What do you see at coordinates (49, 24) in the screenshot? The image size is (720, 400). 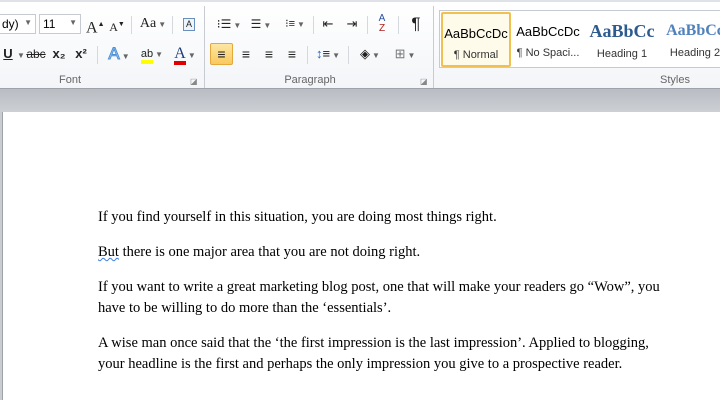 I see `font-size-value: 11` at bounding box center [49, 24].